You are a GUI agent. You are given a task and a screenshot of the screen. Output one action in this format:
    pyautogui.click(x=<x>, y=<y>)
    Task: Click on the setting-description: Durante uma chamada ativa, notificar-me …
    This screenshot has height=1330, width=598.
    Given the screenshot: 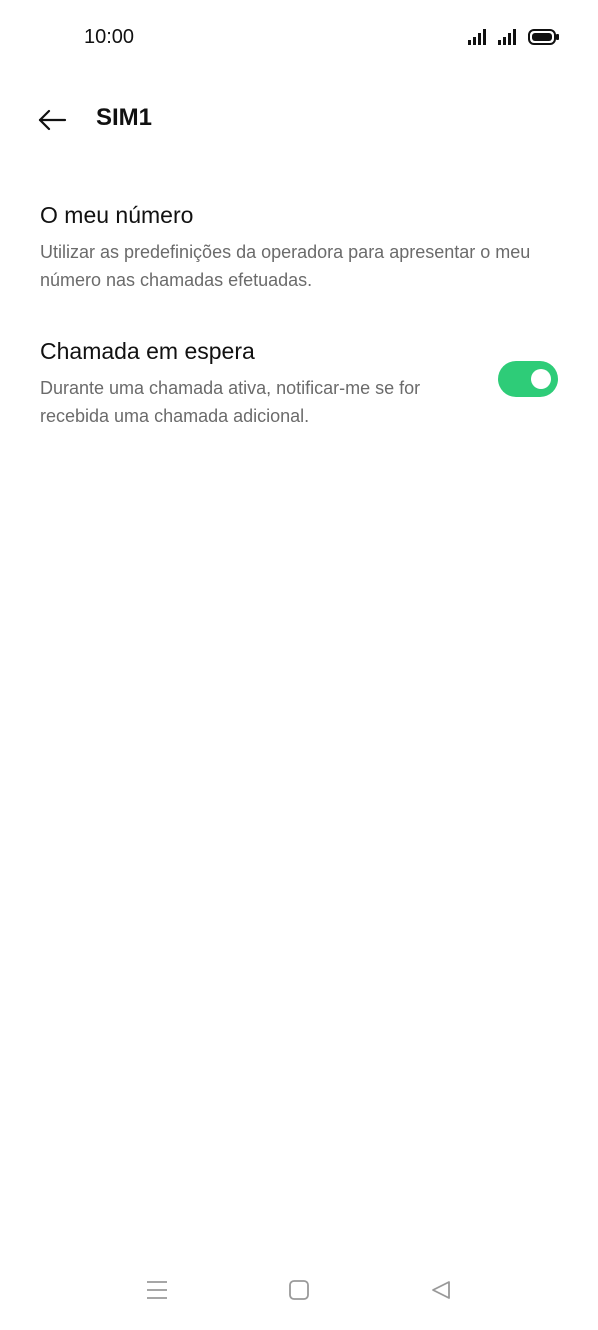 What is the action you would take?
    pyautogui.click(x=230, y=402)
    